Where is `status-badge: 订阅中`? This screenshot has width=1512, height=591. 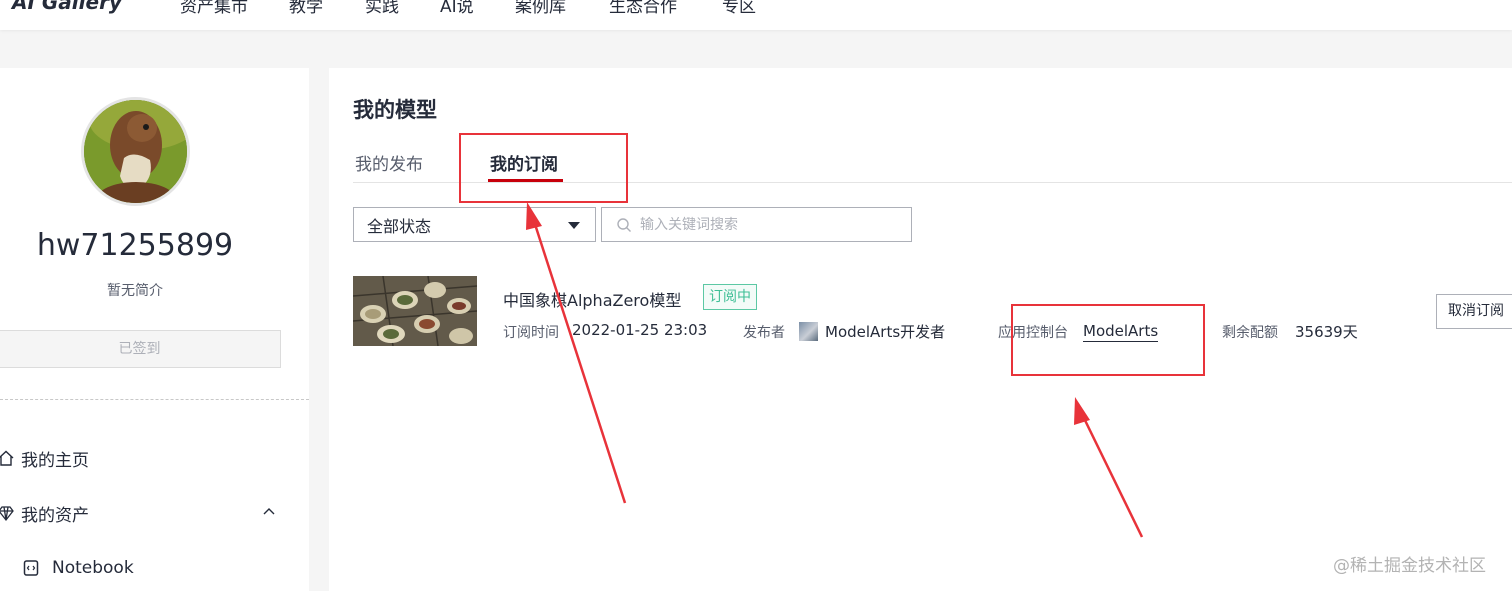
status-badge: 订阅中 is located at coordinates (730, 297).